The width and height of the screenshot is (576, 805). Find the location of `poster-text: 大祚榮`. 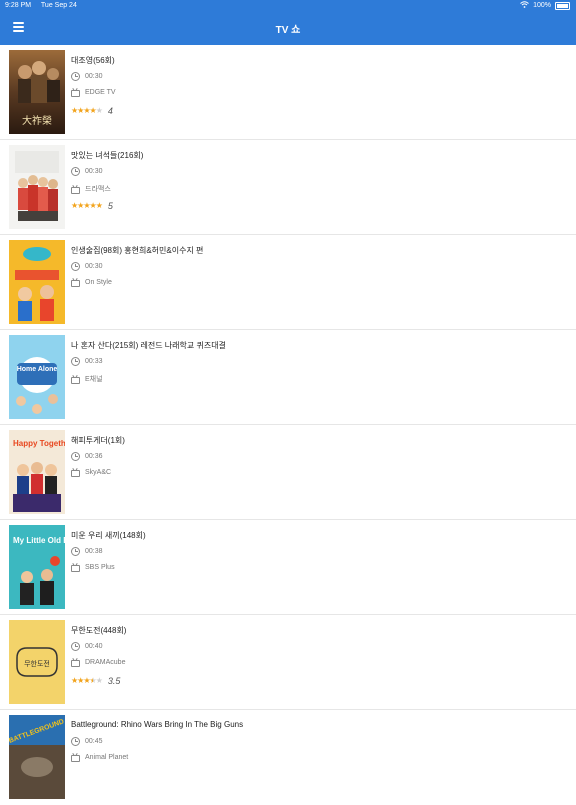

poster-text: 大祚榮 is located at coordinates (37, 120).